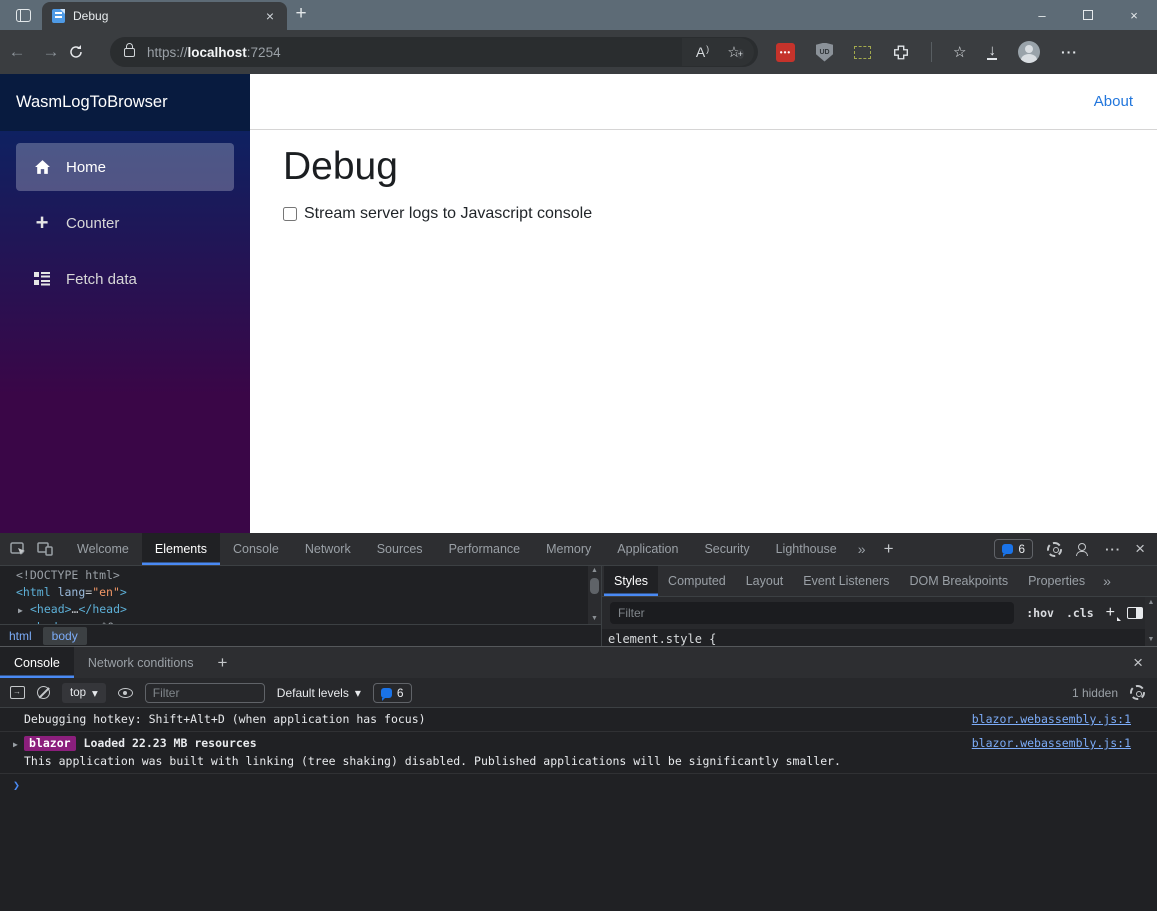 This screenshot has width=1157, height=911. What do you see at coordinates (901, 52) in the screenshot?
I see `extensions-button` at bounding box center [901, 52].